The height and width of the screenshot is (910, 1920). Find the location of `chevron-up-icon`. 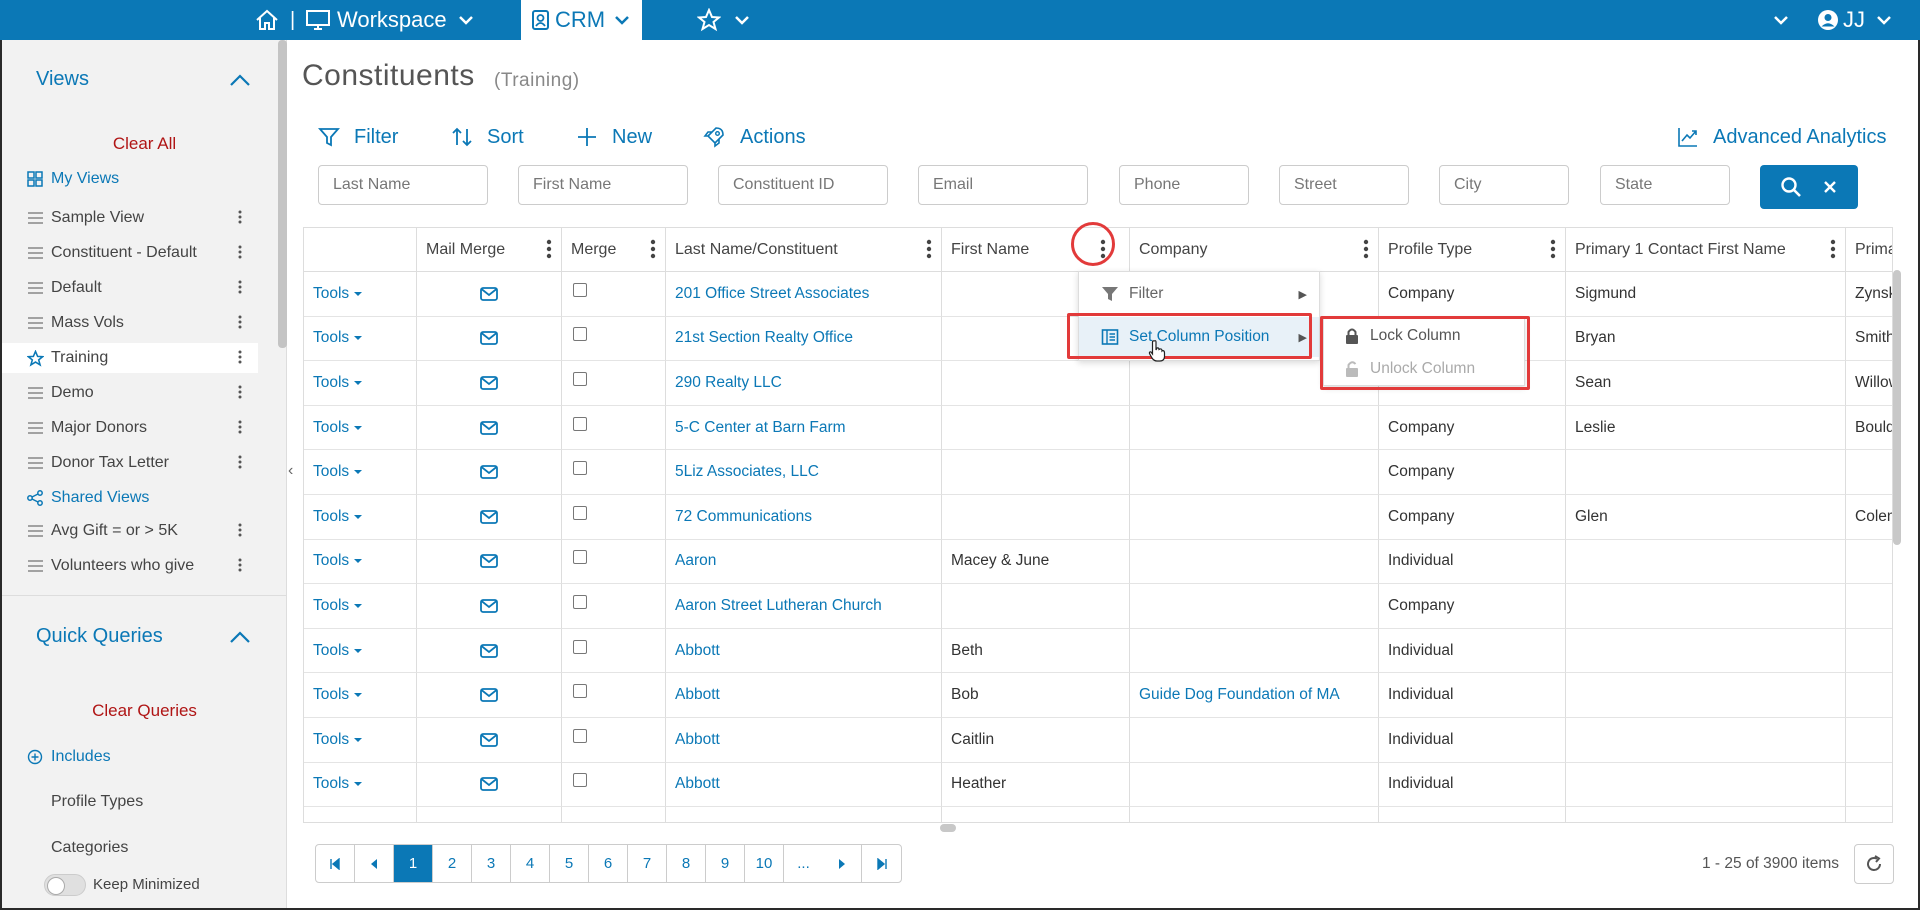

chevron-up-icon is located at coordinates (240, 80).